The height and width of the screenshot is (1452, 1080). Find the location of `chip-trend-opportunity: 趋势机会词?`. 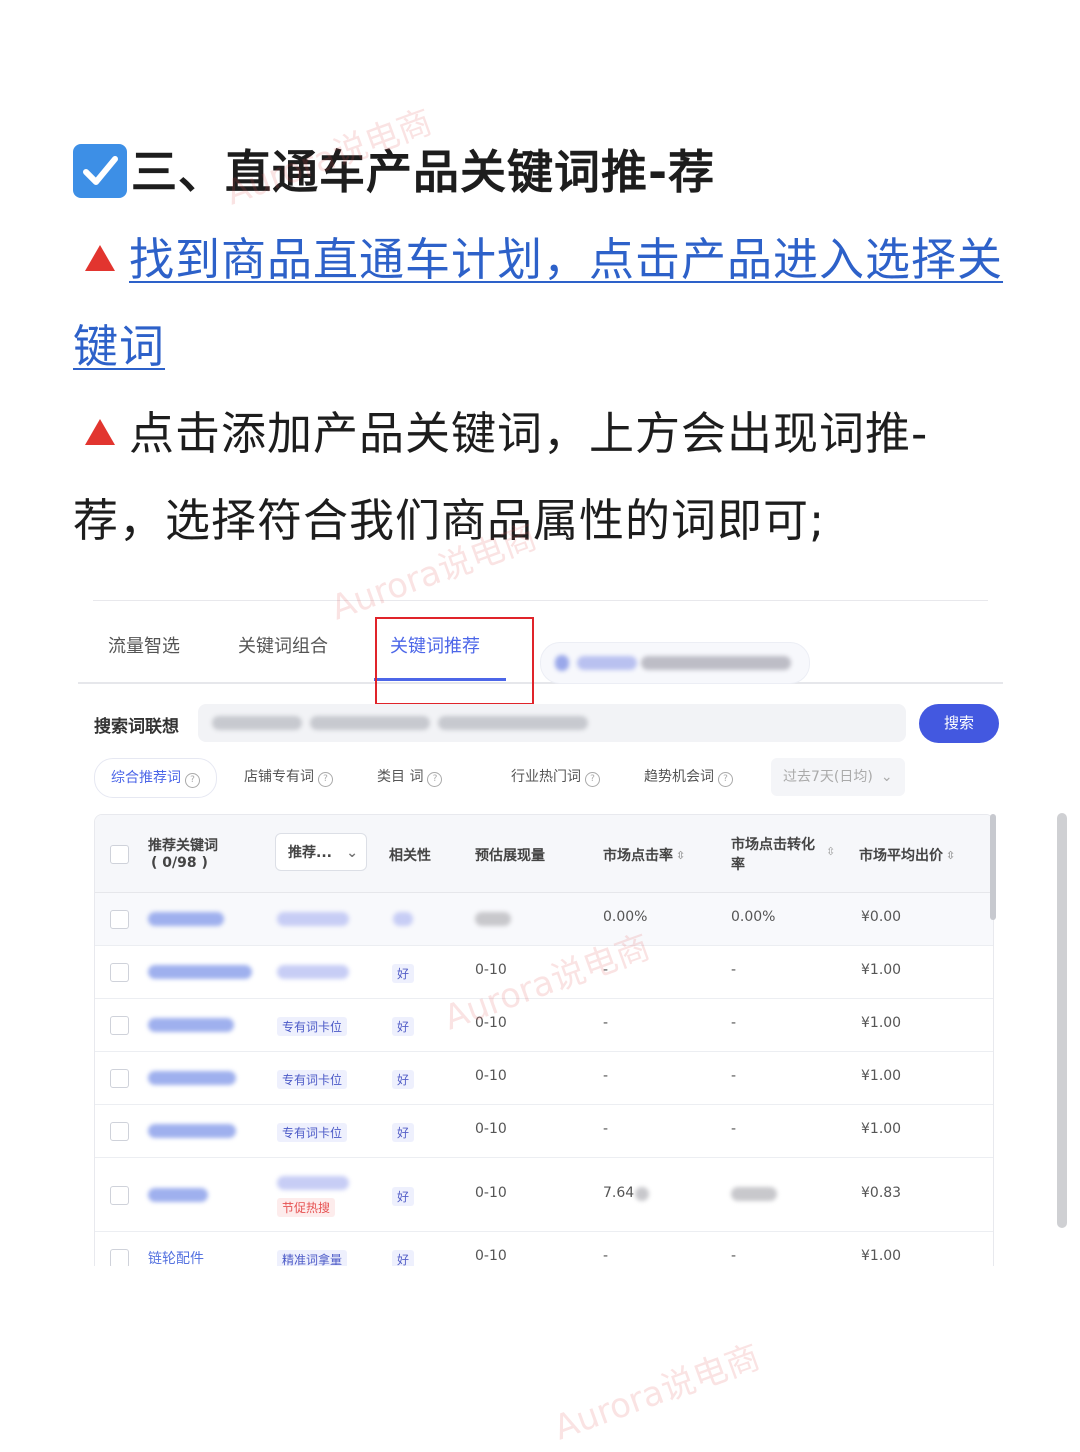

chip-trend-opportunity: 趋势机会词? is located at coordinates (688, 777).